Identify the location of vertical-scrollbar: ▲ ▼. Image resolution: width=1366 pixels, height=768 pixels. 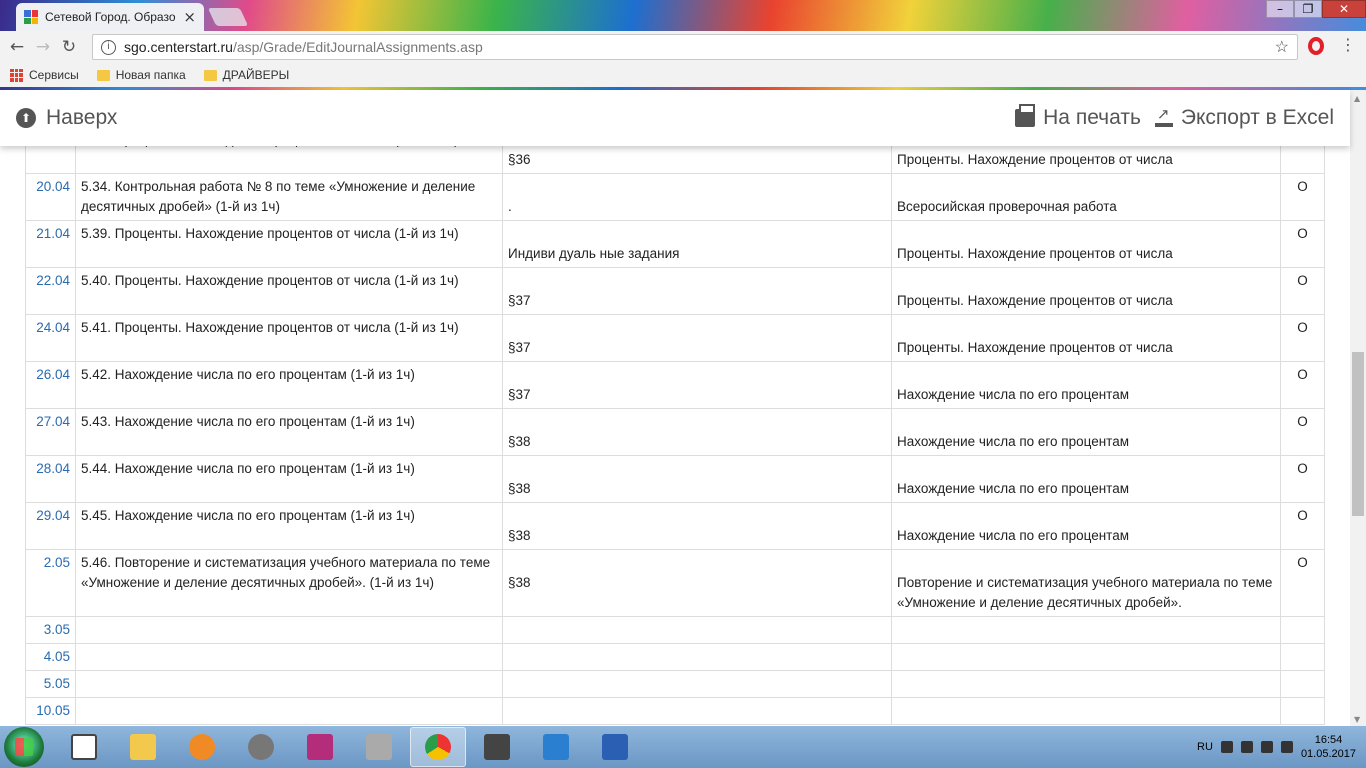
(1358, 408).